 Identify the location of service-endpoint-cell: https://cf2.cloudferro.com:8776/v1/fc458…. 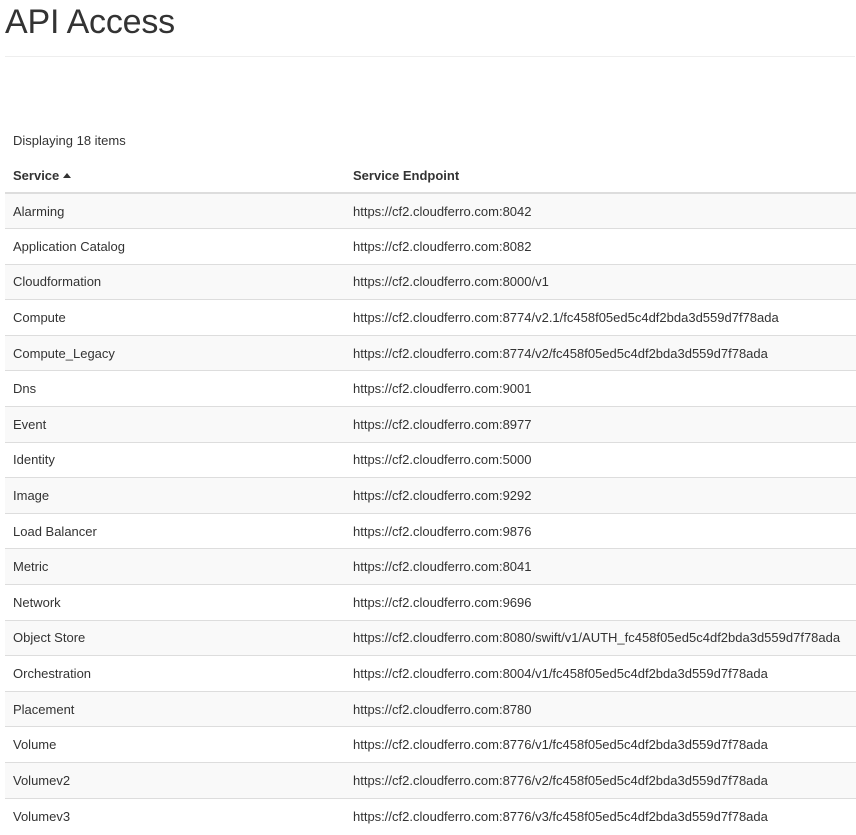
(600, 744).